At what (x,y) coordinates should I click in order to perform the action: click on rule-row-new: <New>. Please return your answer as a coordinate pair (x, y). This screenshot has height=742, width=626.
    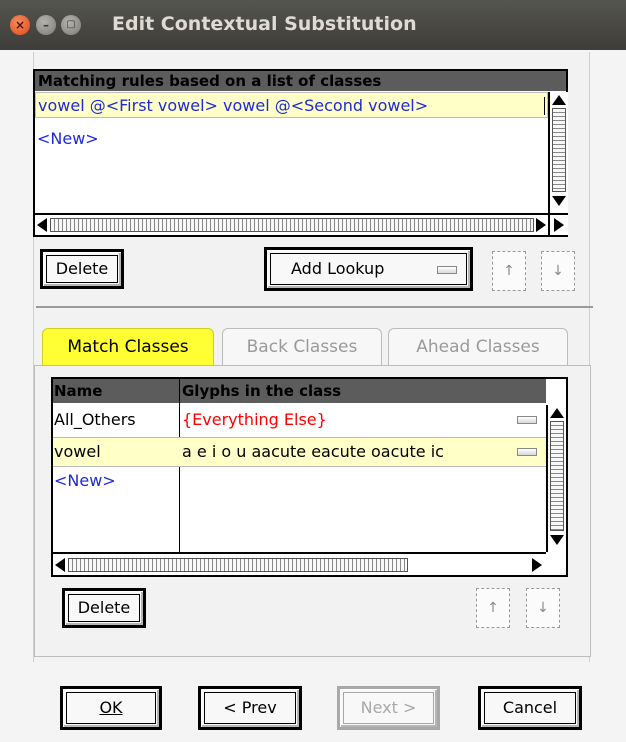
    Looking at the image, I should click on (137, 139).